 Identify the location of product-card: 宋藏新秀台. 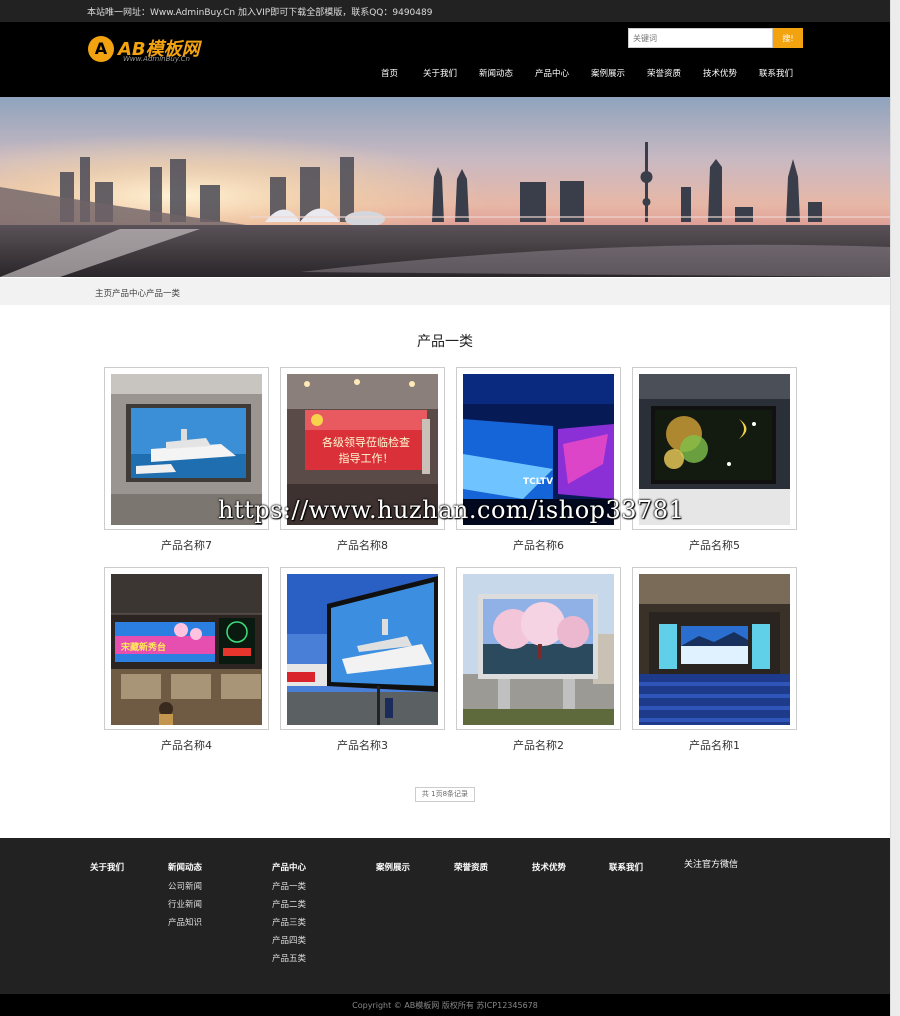
(186, 648).